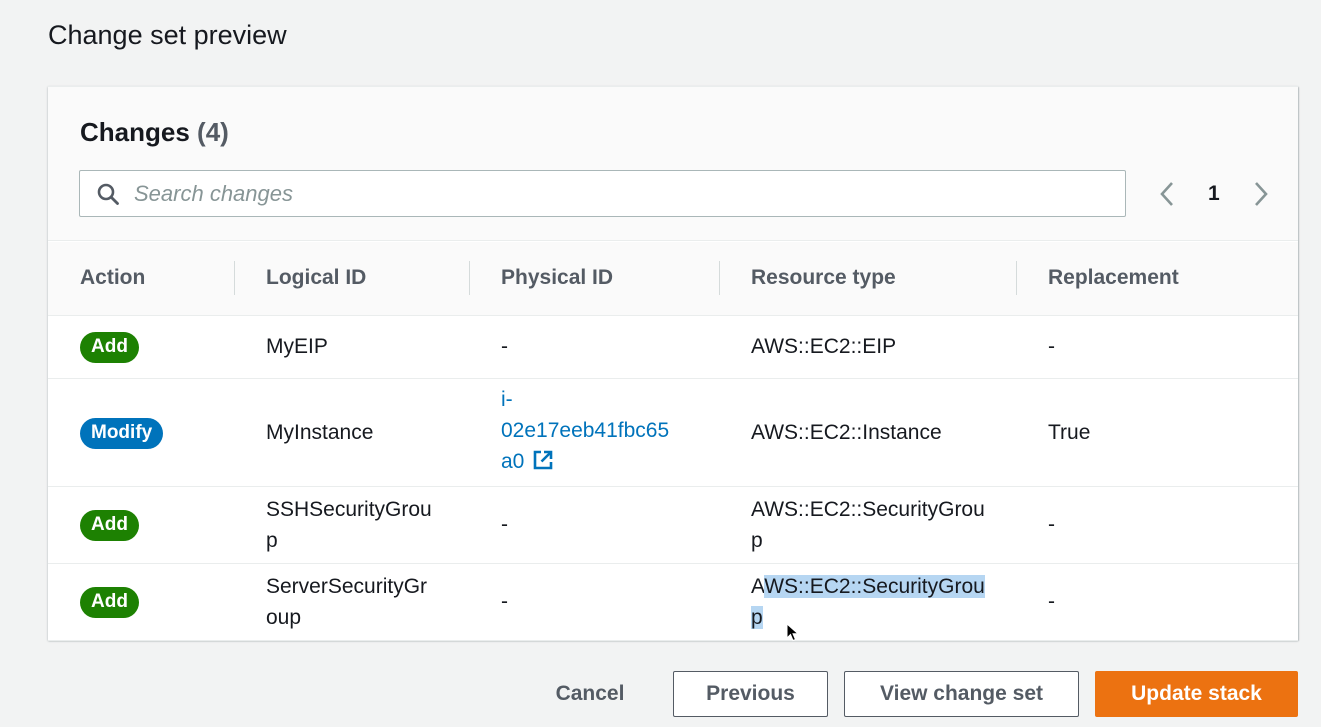 The height and width of the screenshot is (727, 1321). What do you see at coordinates (874, 586) in the screenshot?
I see `selected-text: WS::EC2::SecurityGrou` at bounding box center [874, 586].